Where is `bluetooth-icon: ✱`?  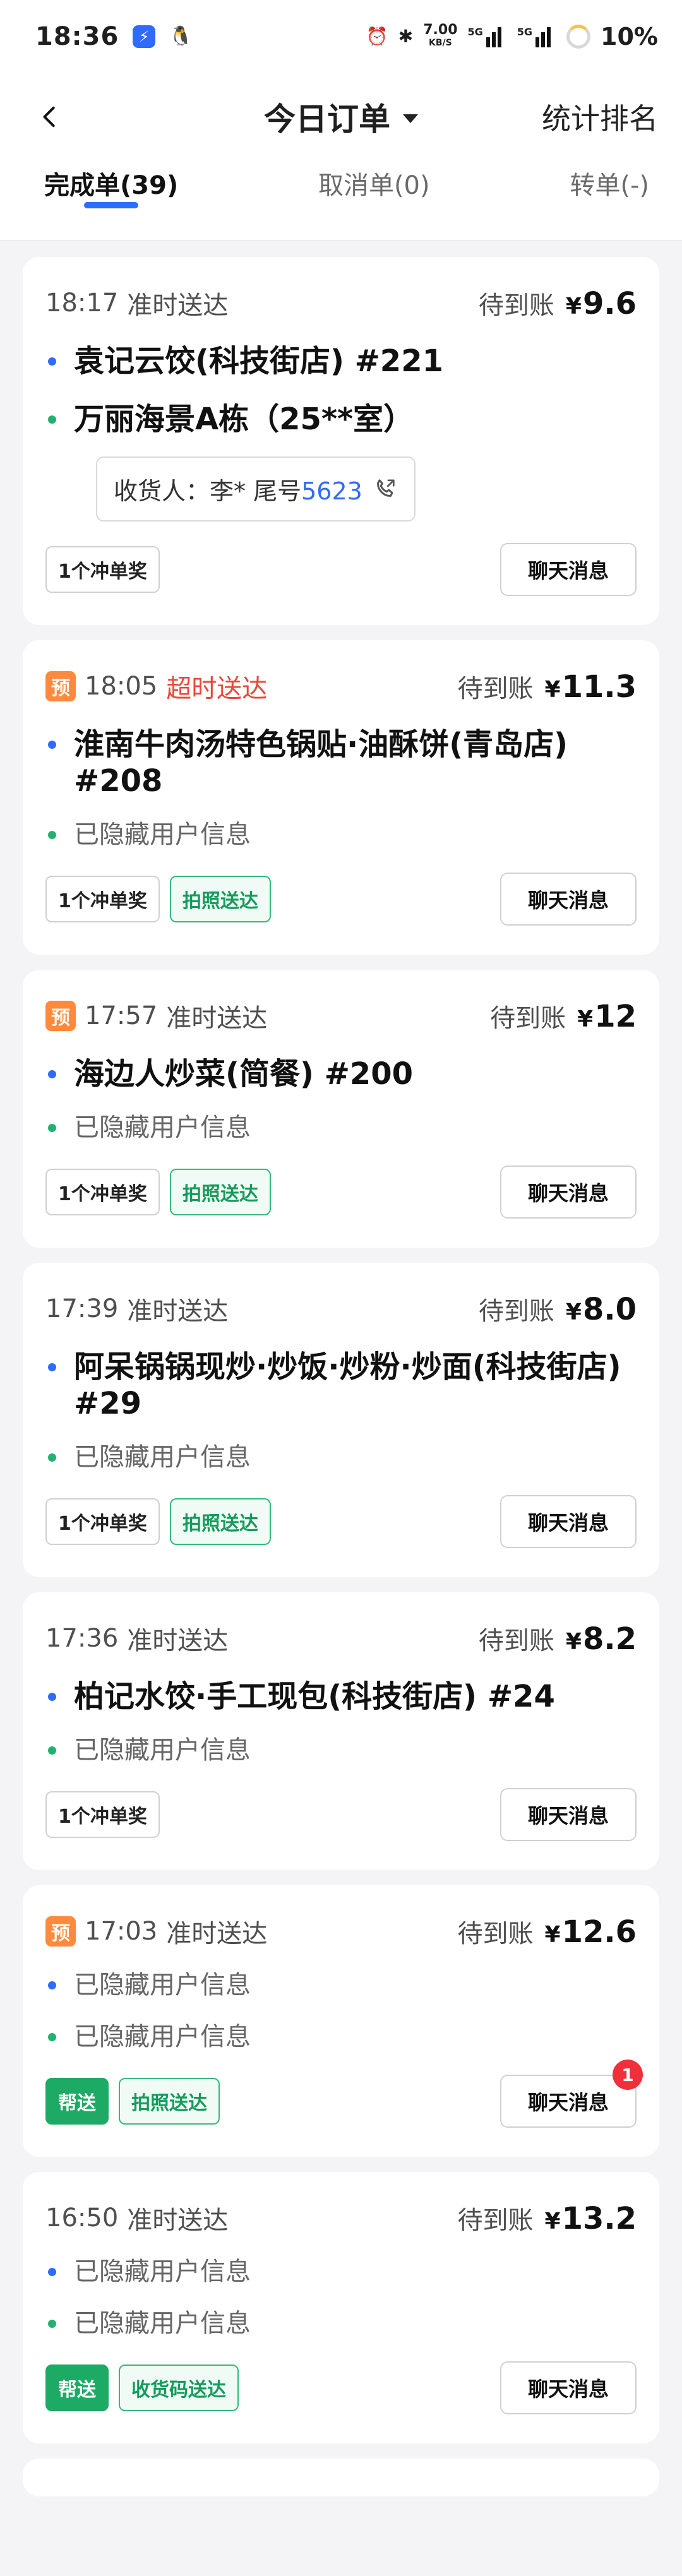 bluetooth-icon: ✱ is located at coordinates (406, 36).